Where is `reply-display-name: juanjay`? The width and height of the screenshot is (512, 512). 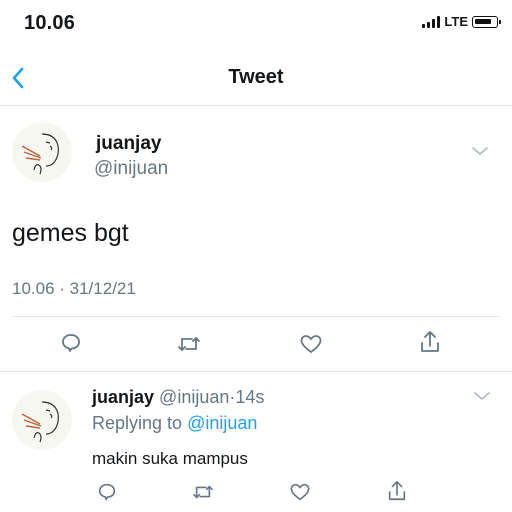
reply-display-name: juanjay is located at coordinates (123, 397).